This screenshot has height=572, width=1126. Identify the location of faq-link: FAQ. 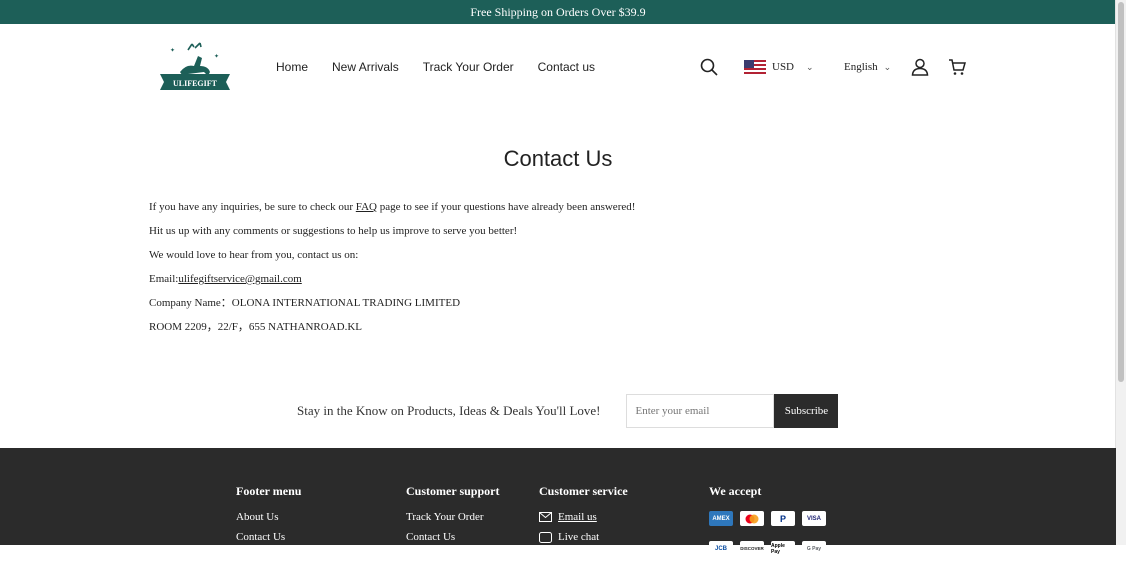
(366, 207).